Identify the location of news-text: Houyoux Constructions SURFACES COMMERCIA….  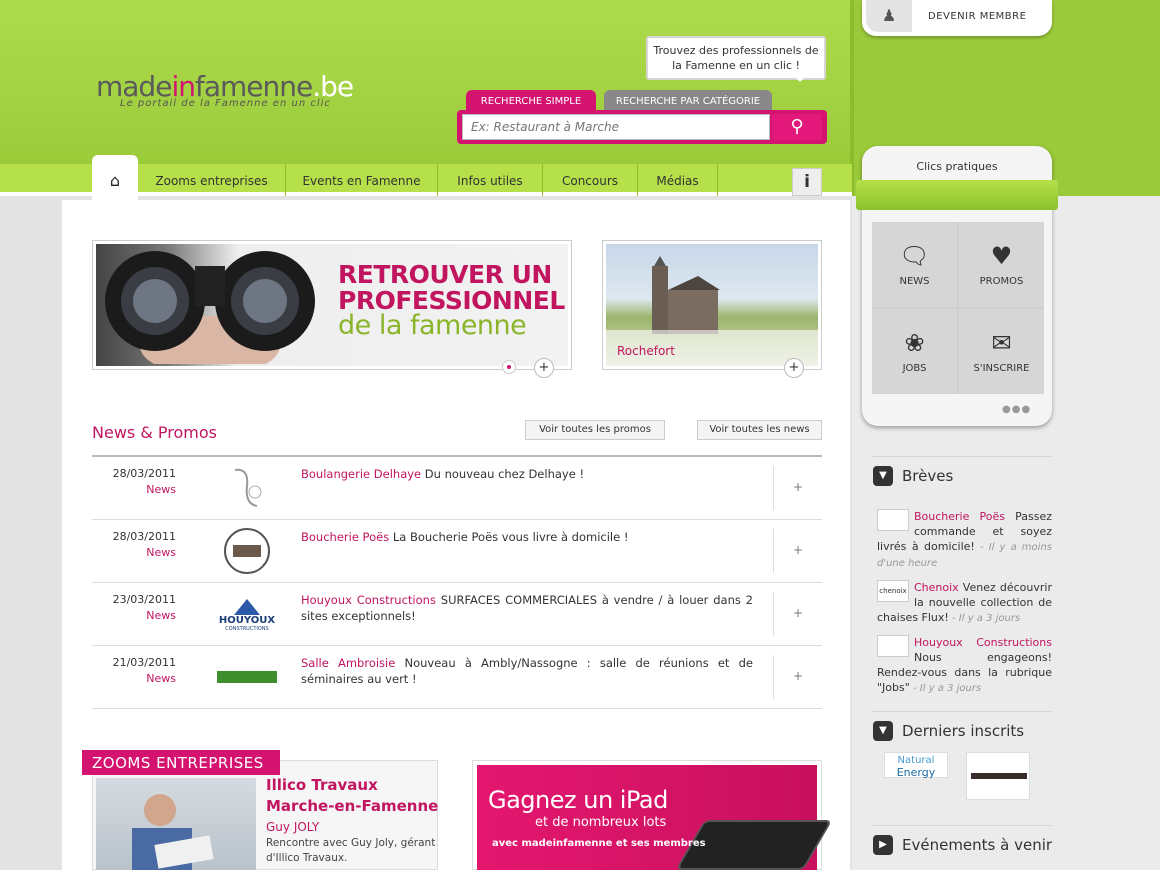
(527, 608).